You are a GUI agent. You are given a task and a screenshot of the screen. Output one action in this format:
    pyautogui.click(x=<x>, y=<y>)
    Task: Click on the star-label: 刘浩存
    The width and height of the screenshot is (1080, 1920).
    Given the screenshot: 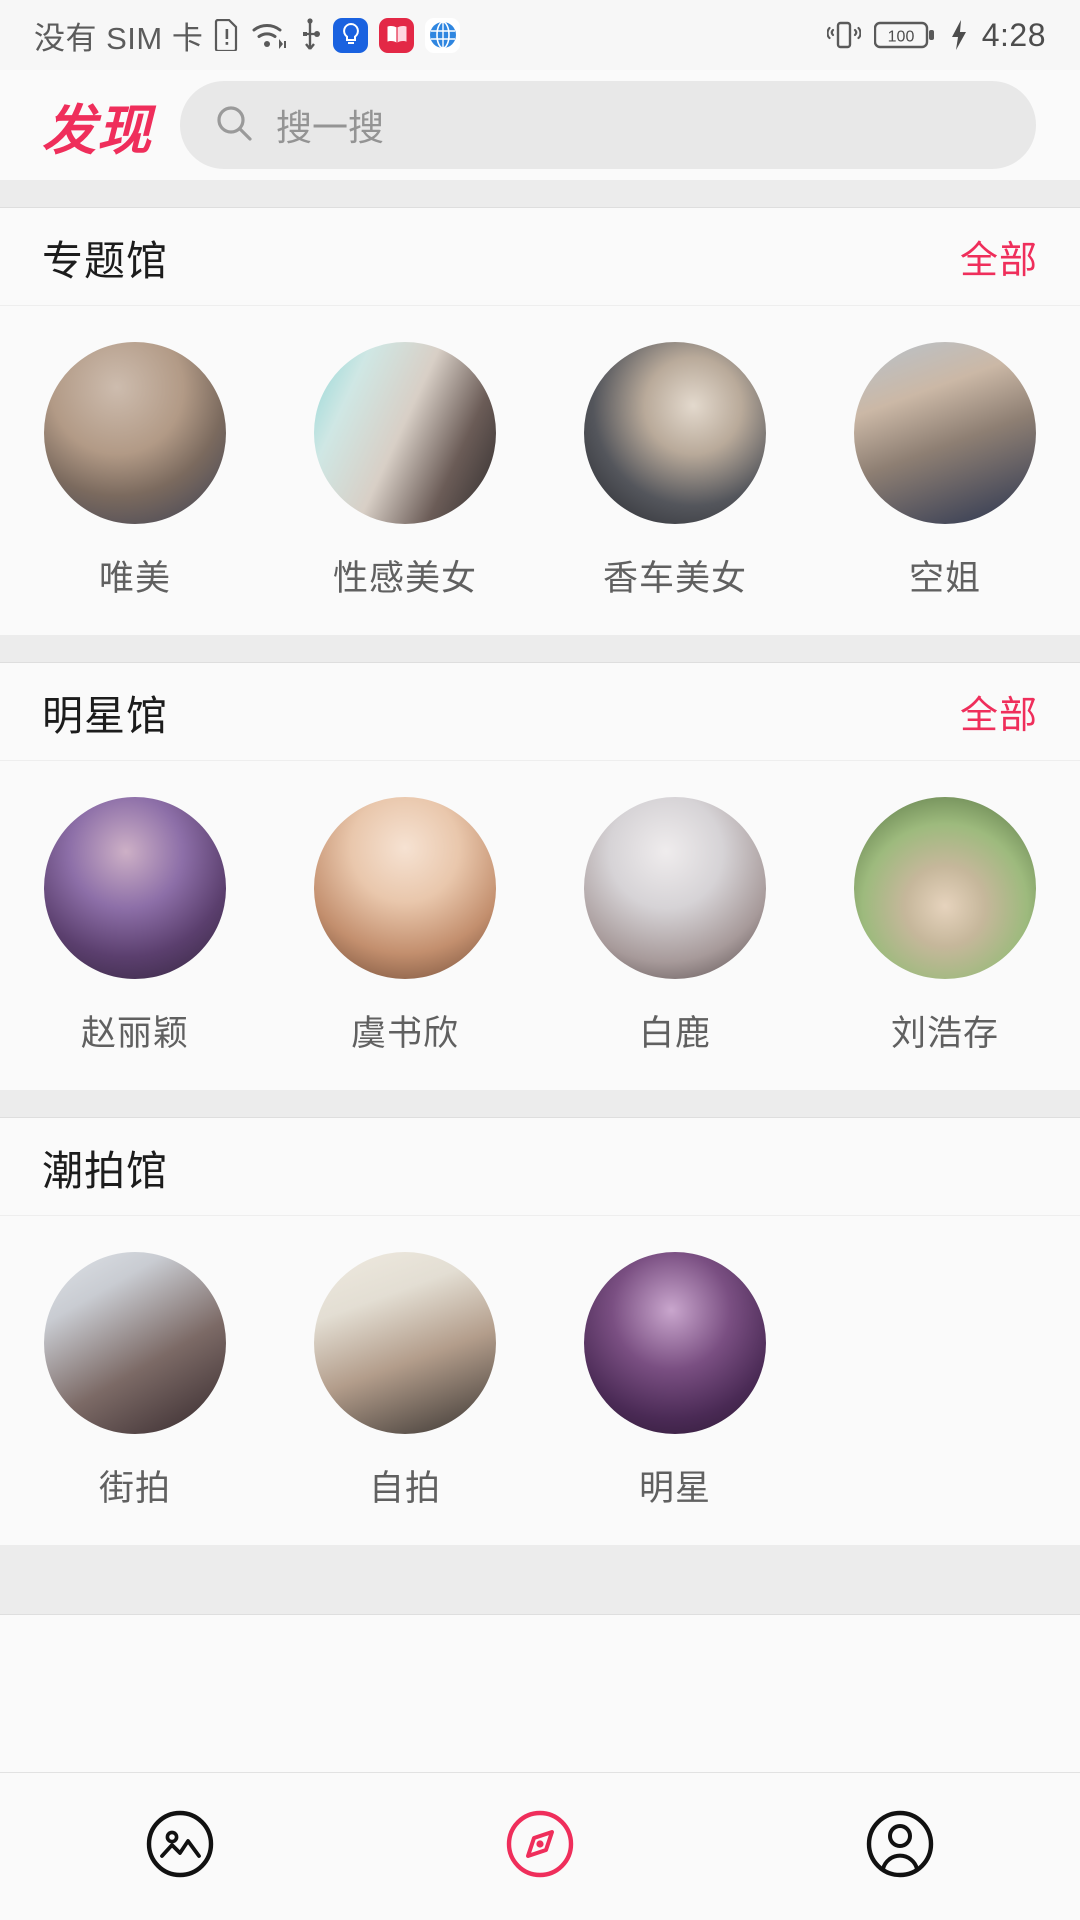 What is the action you would take?
    pyautogui.click(x=944, y=1033)
    